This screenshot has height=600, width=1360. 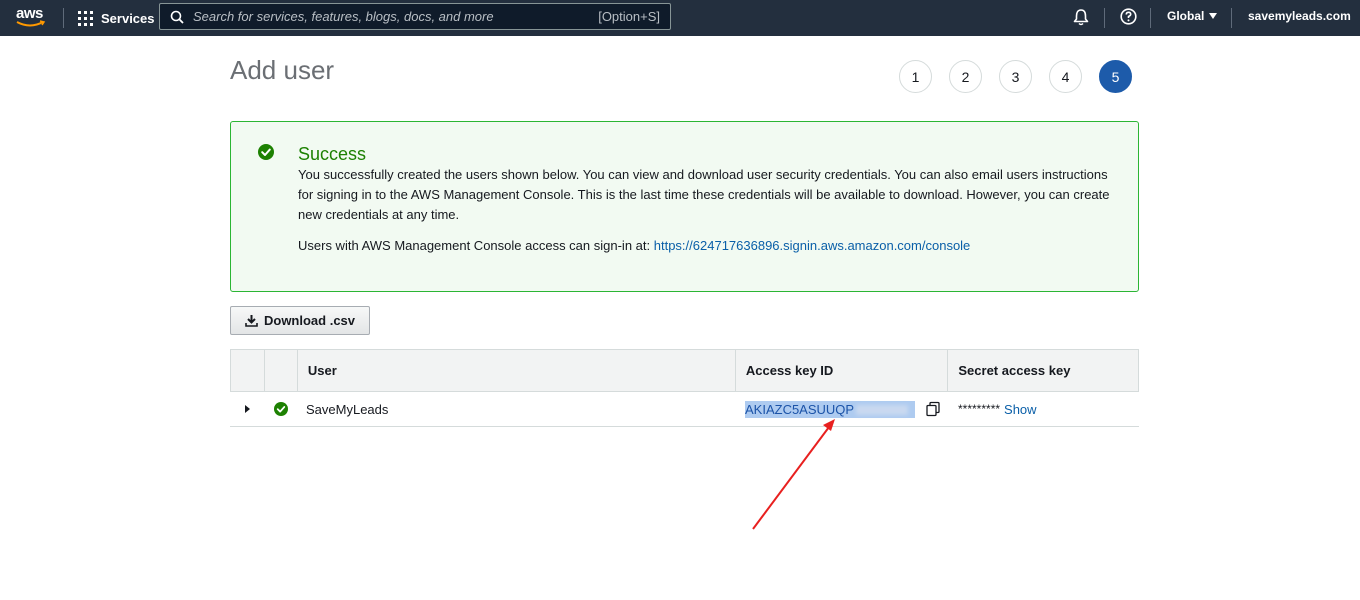 I want to click on region-selector: Global, so click(x=1192, y=16).